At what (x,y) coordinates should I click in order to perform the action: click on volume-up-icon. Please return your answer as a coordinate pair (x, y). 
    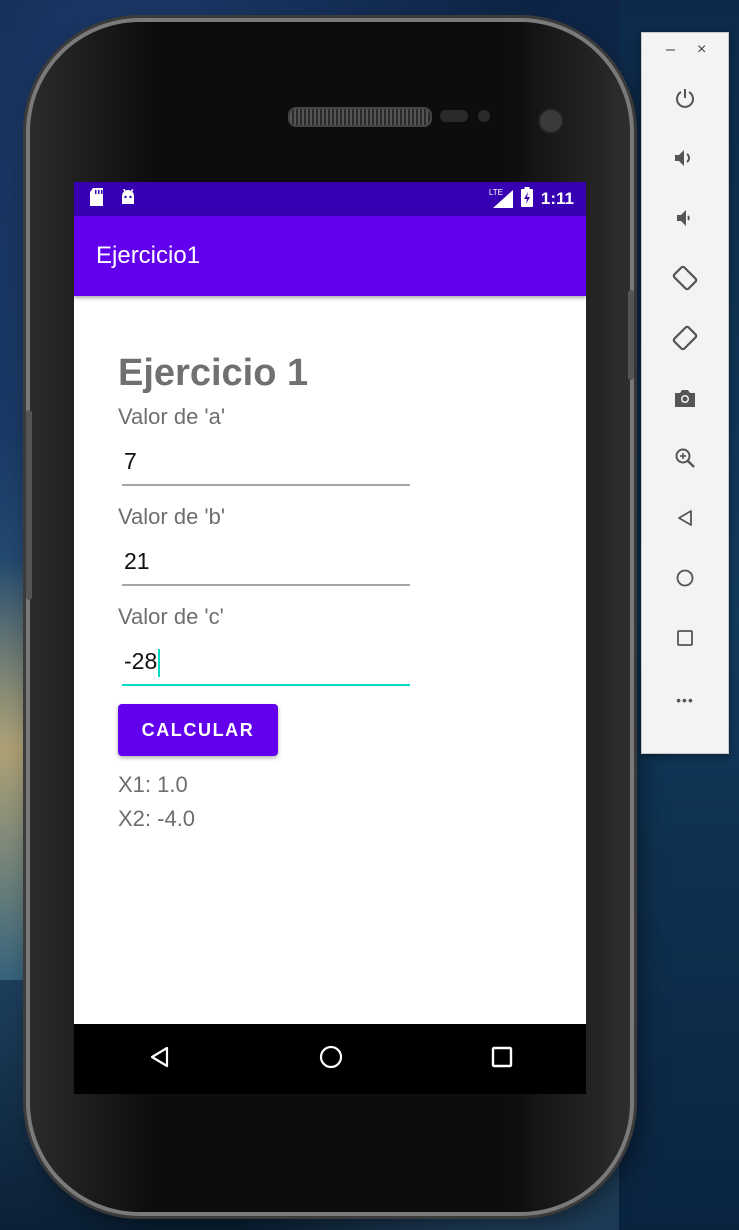
    Looking at the image, I should click on (685, 160).